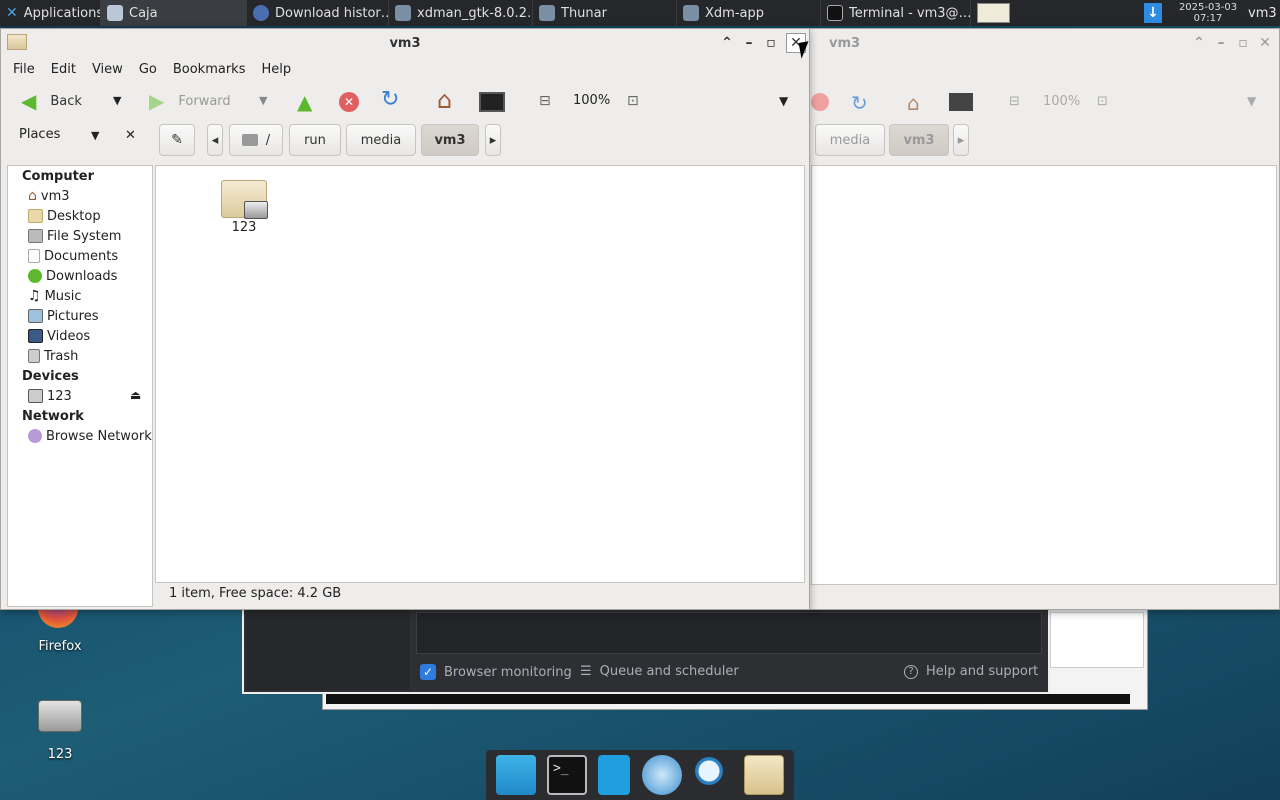 Image resolution: width=1280 pixels, height=800 pixels. I want to click on help-support-button: ? Help and support, so click(971, 671).